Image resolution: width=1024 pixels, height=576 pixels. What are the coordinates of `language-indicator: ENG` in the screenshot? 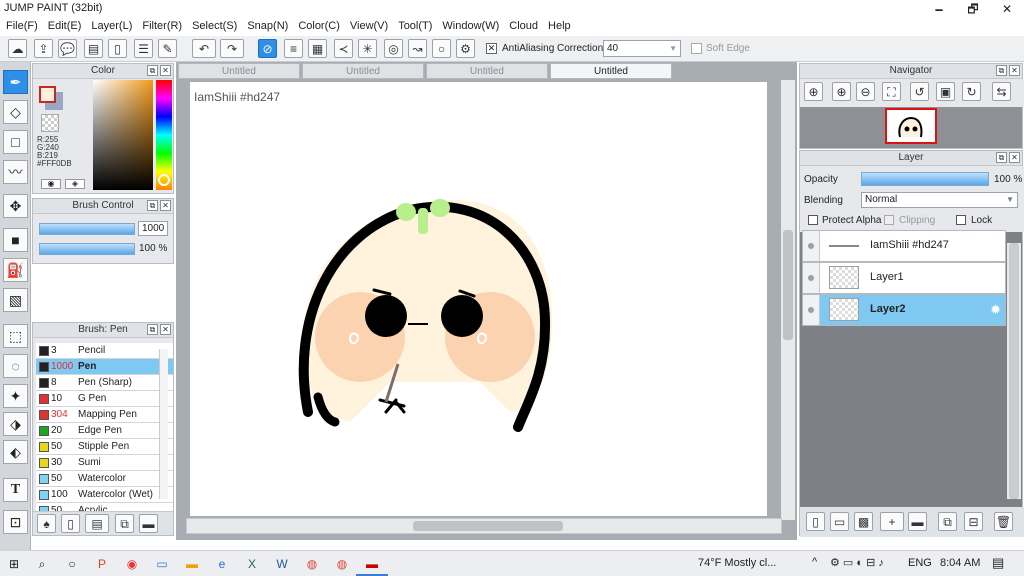 It's located at (920, 563).